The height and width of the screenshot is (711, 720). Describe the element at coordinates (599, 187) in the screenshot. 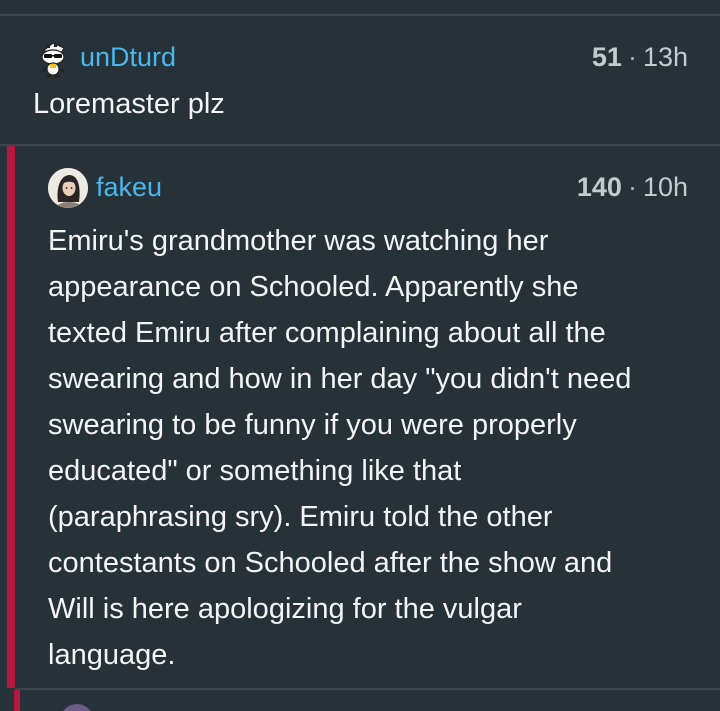

I see `score: 140` at that location.